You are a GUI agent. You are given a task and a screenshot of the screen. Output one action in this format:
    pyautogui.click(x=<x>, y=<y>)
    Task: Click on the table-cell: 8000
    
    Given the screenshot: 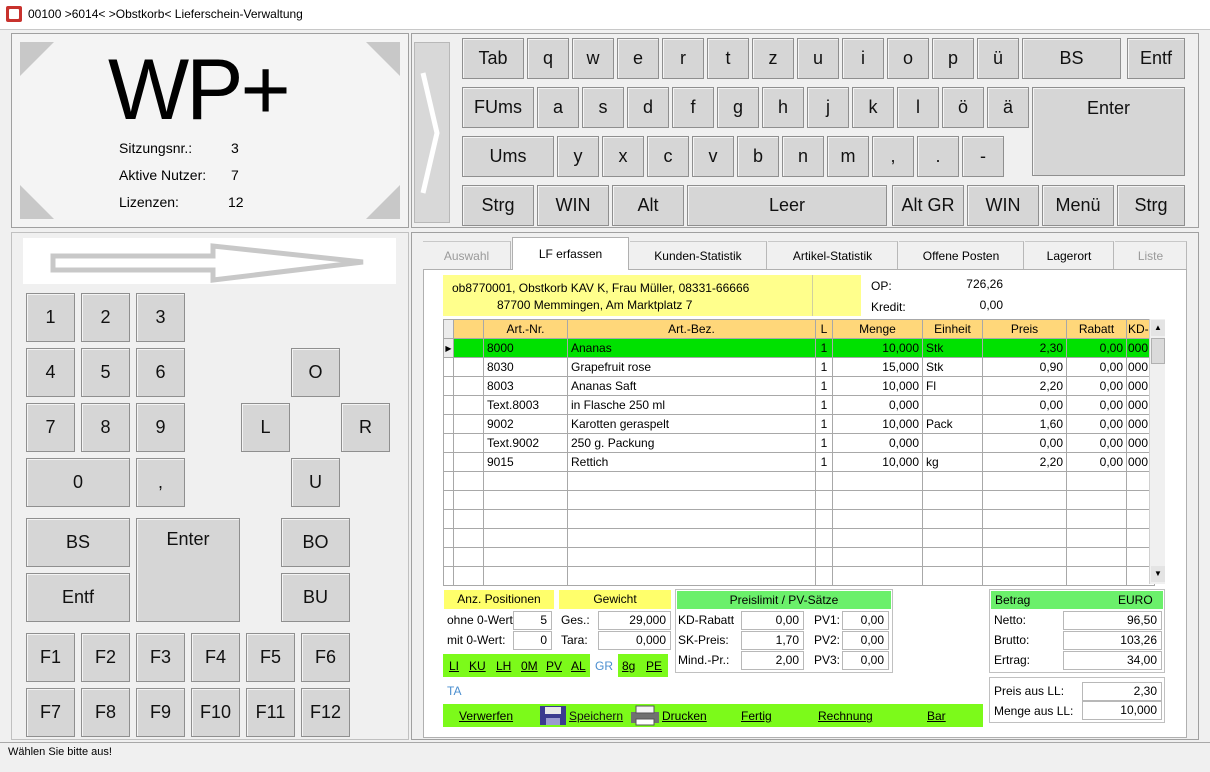 What is the action you would take?
    pyautogui.click(x=525, y=348)
    